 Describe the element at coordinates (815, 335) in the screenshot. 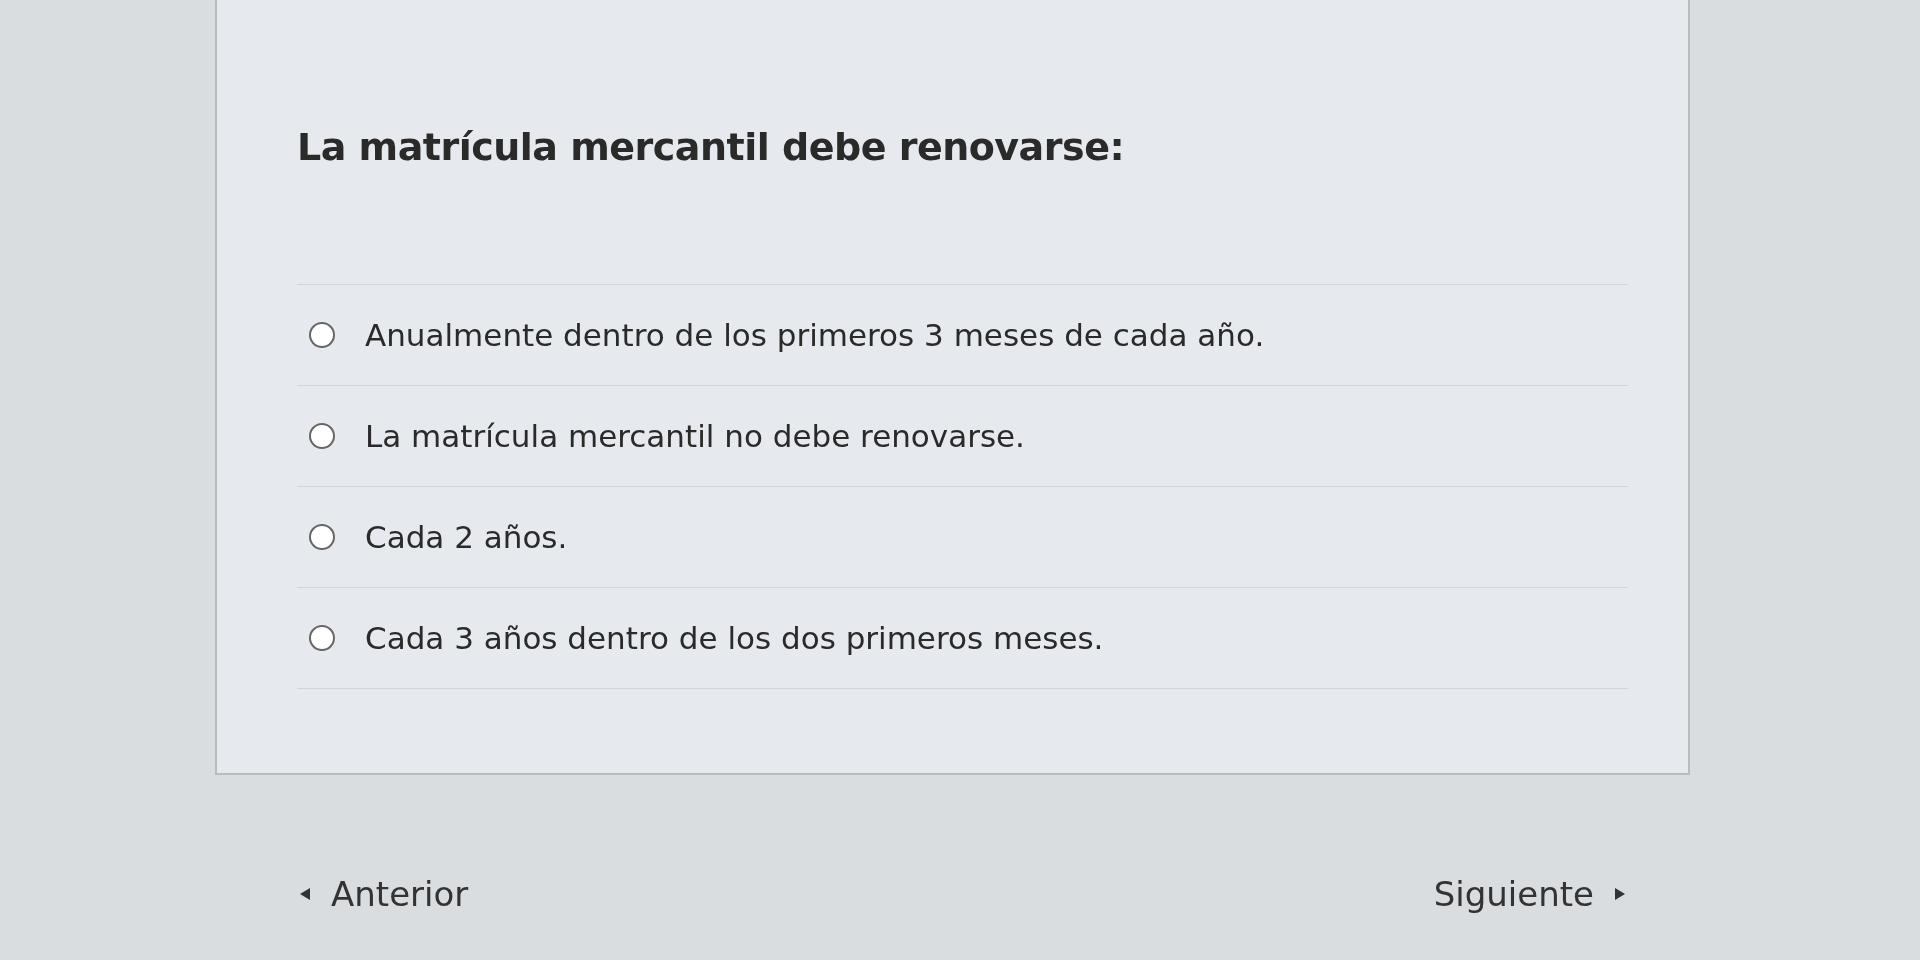

I see `option-label: Anualmente dentro de los primeros 3 meses de cada año.` at that location.